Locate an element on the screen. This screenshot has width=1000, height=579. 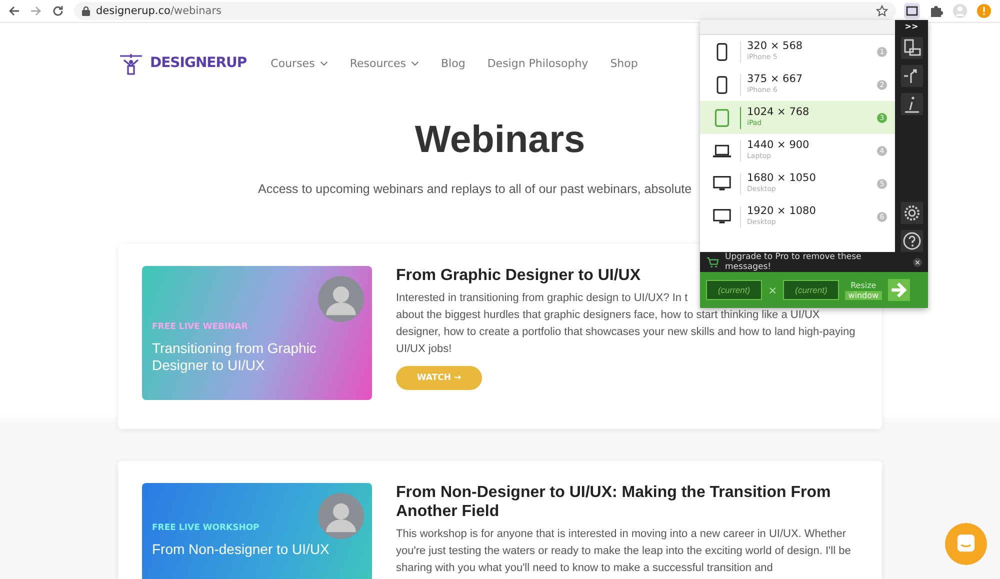
page-subtitle: Access to upcoming webinars and replays to all of our past webinars, absolute is located at coordinates (475, 189).